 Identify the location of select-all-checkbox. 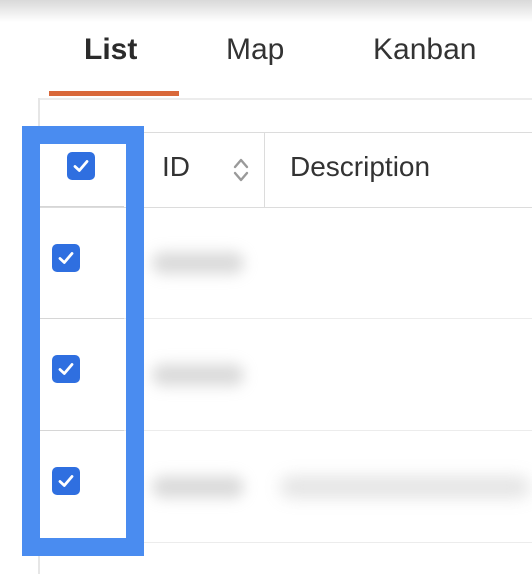
(81, 166).